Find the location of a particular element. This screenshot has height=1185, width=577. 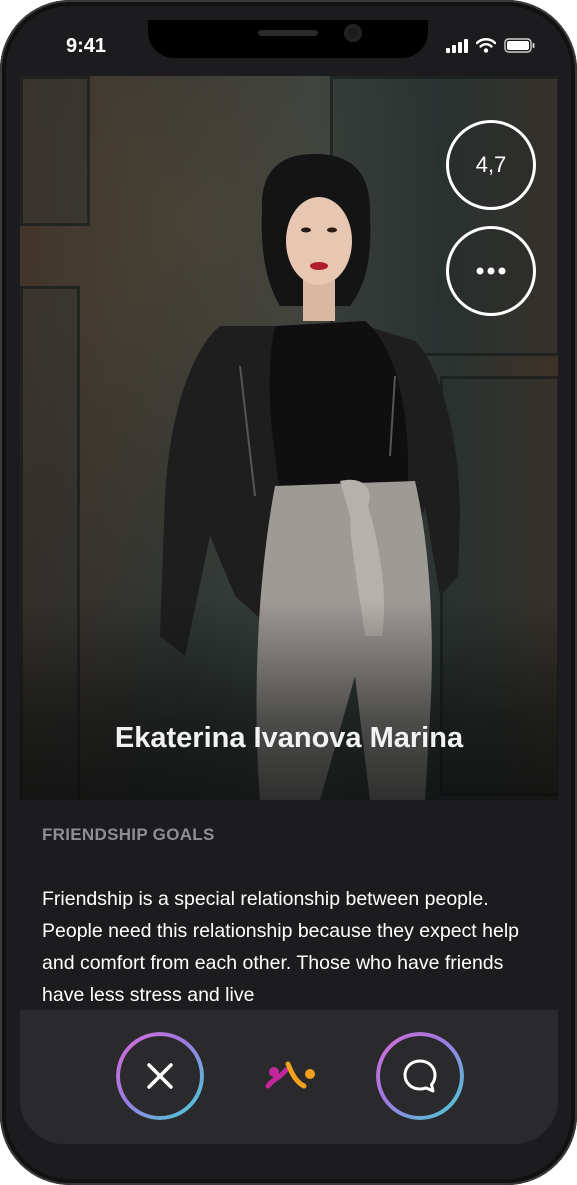

status-time: 9:41 is located at coordinates (86, 46).